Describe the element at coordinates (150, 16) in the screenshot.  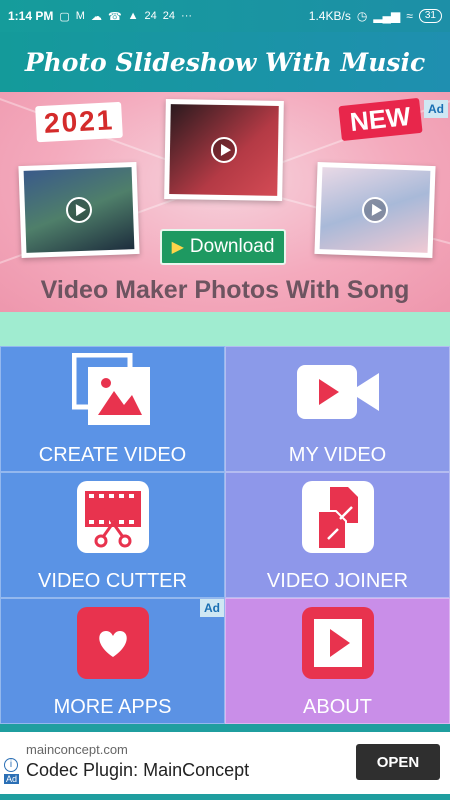
I see `counter-1: 24` at that location.